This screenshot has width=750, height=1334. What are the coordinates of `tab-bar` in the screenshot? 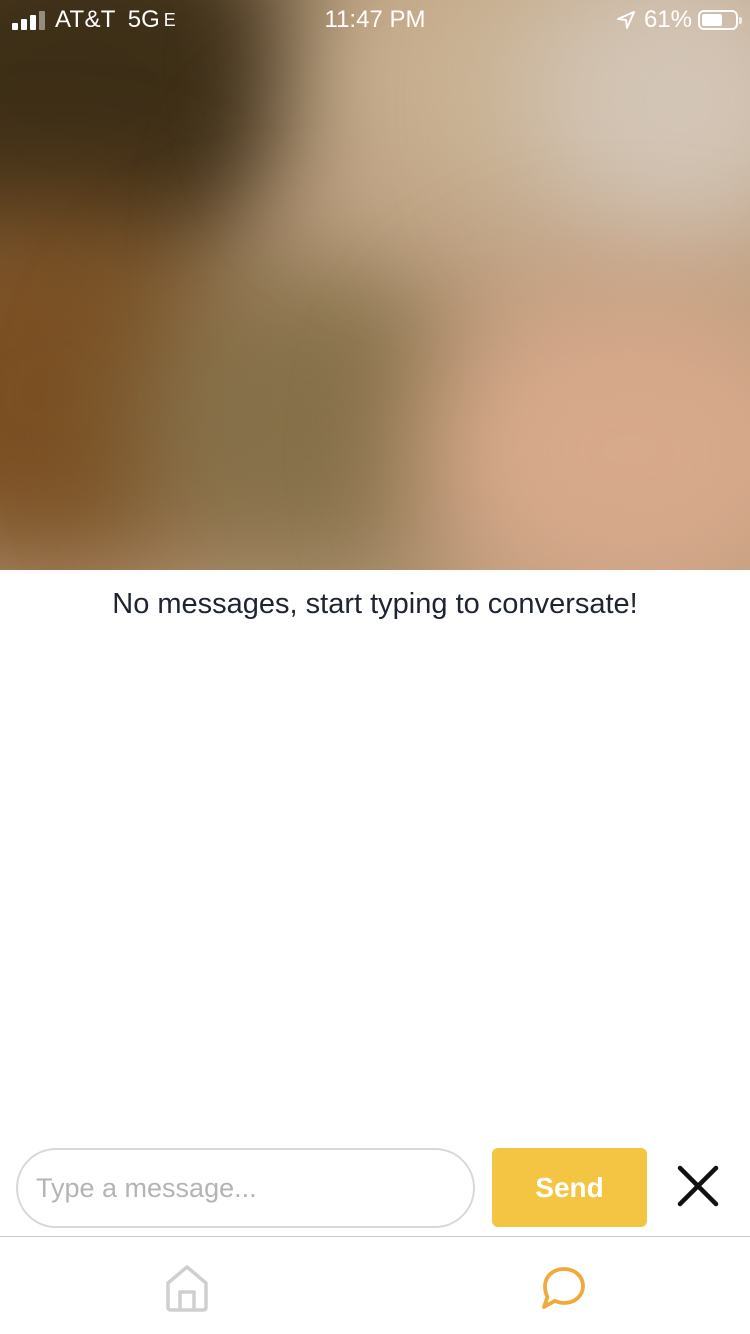 It's located at (375, 1285).